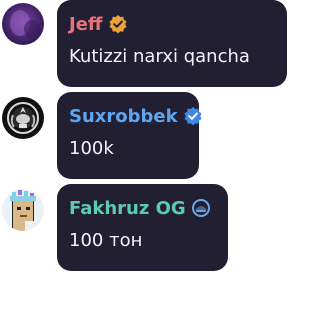  I want to click on sender-row: Fakhruz OG, so click(148, 208).